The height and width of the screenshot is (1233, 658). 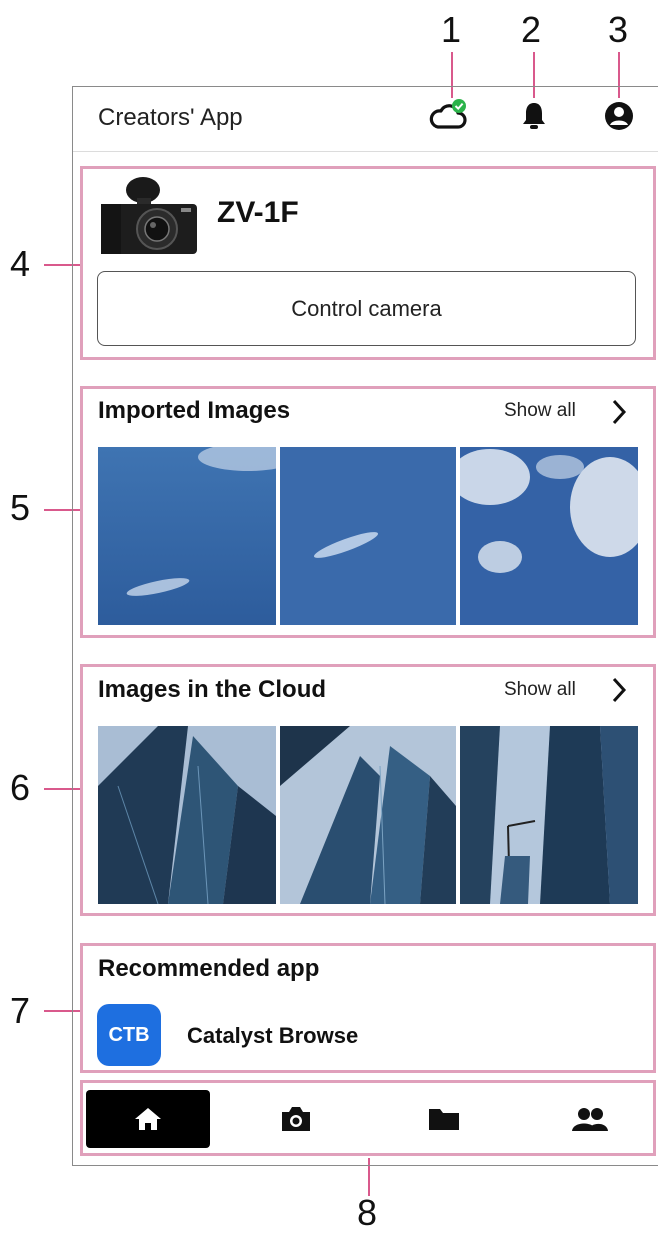 I want to click on imported-show-all-link: Show all, so click(x=540, y=411).